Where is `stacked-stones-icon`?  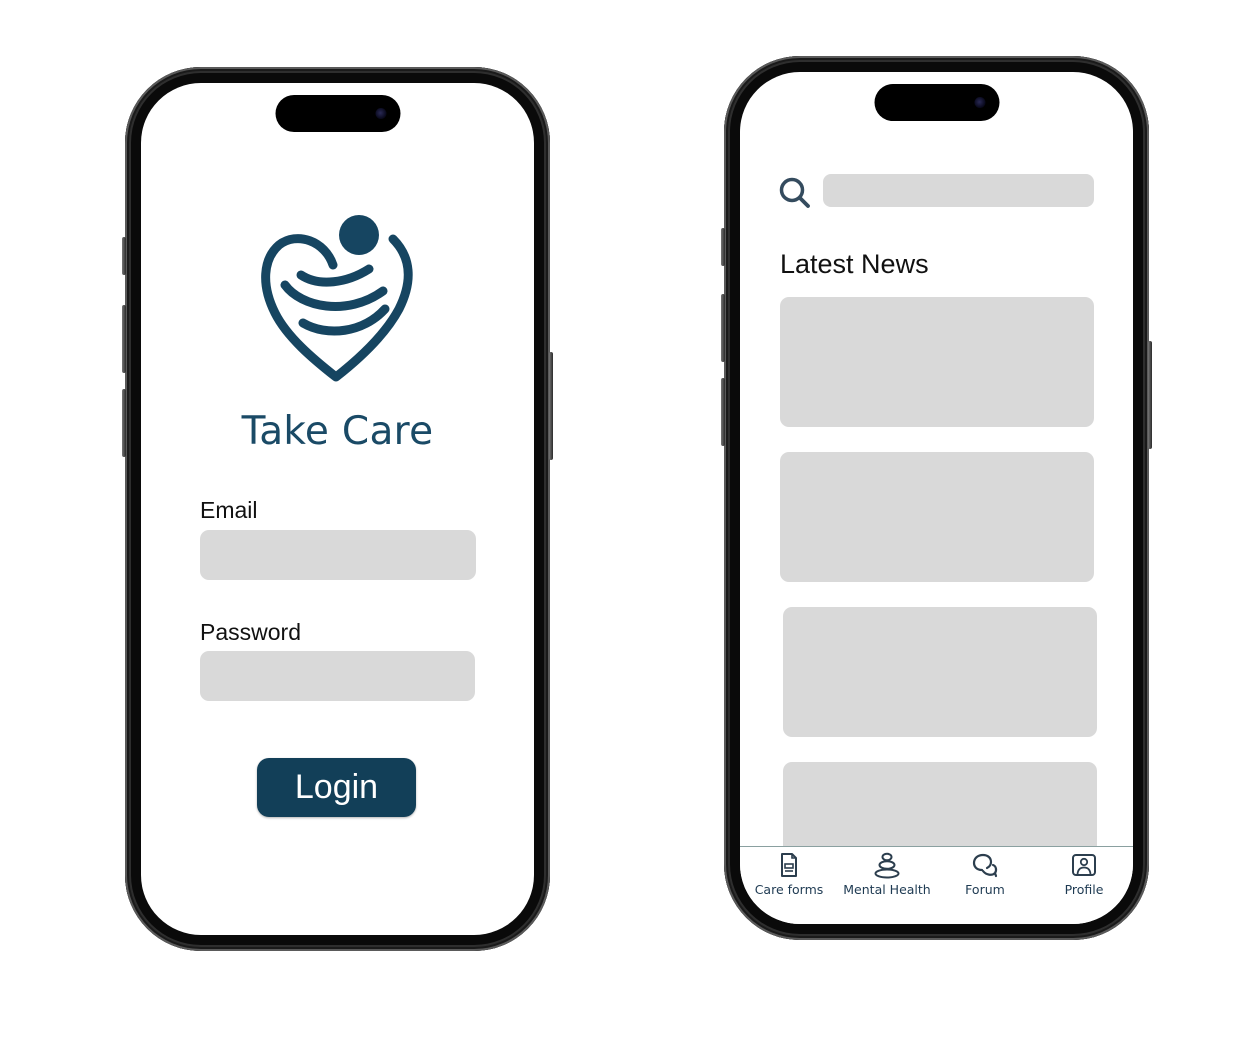
stacked-stones-icon is located at coordinates (887, 865).